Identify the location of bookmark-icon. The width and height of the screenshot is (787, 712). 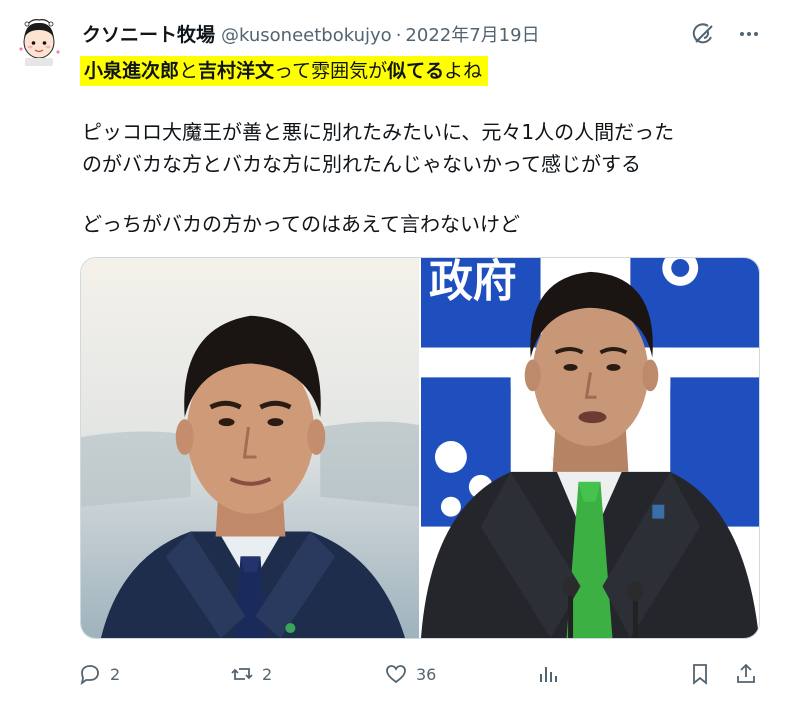
(700, 674).